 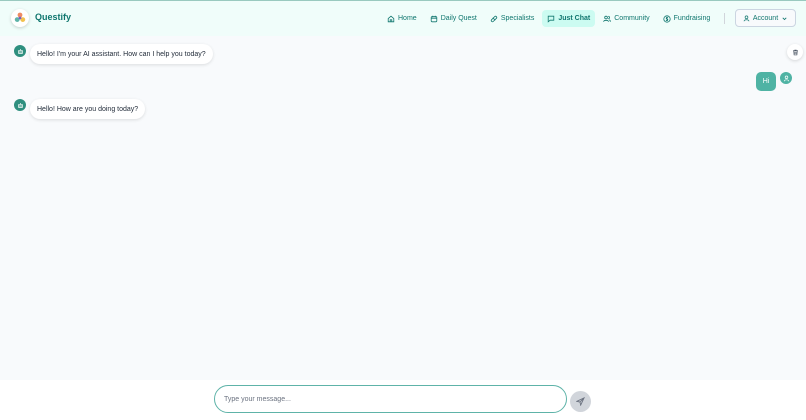 I want to click on account-dropdown: Account, so click(x=765, y=18).